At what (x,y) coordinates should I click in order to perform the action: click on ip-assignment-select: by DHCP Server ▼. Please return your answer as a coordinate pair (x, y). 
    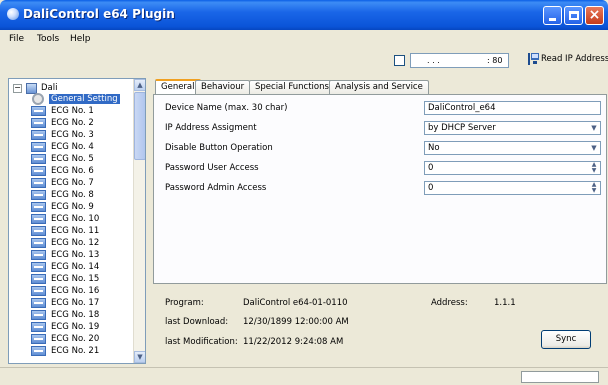
    Looking at the image, I should click on (512, 128).